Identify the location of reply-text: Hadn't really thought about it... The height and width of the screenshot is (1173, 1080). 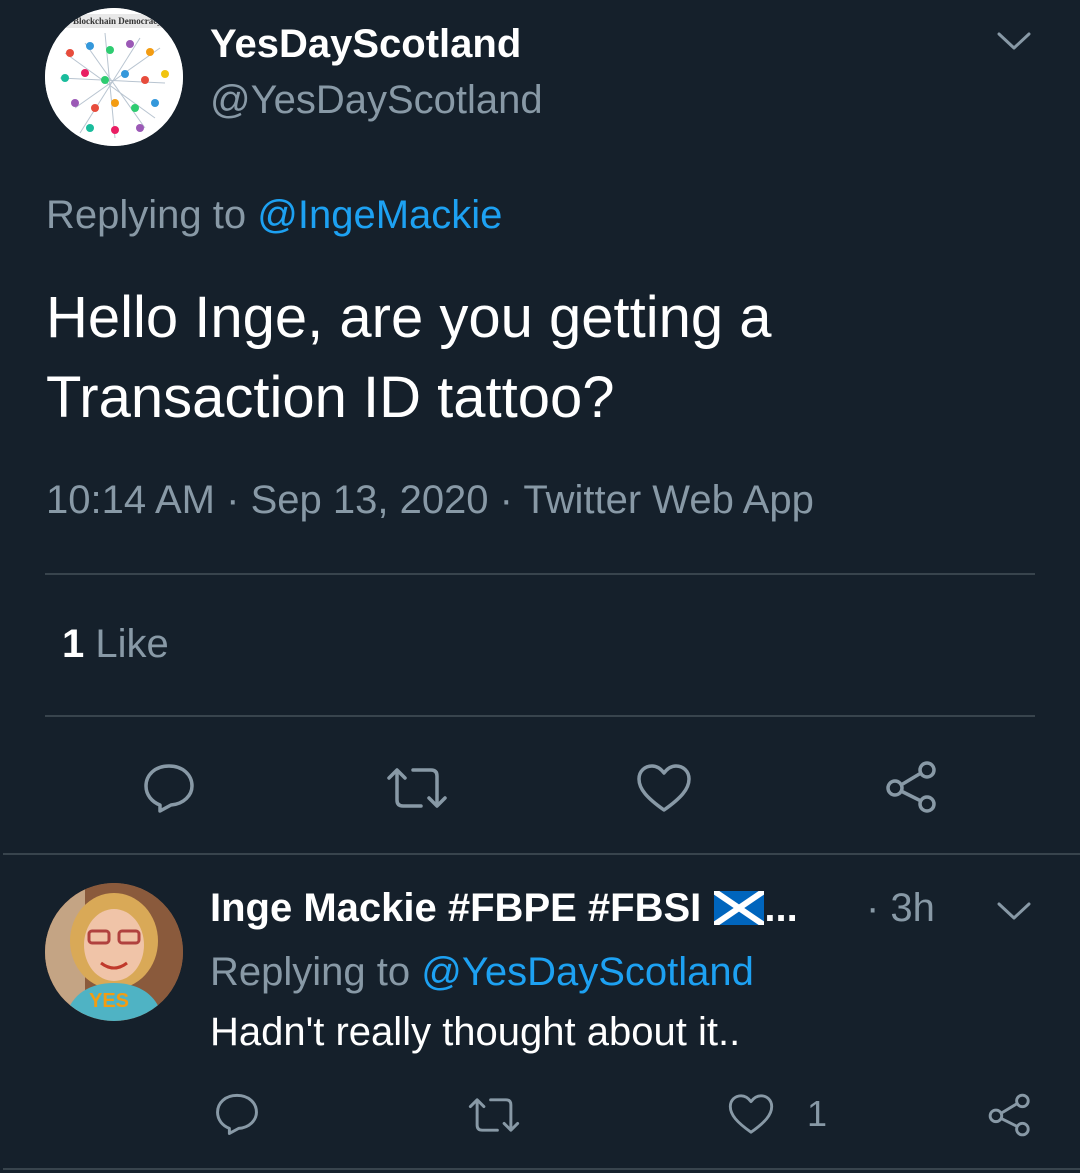
(475, 1032).